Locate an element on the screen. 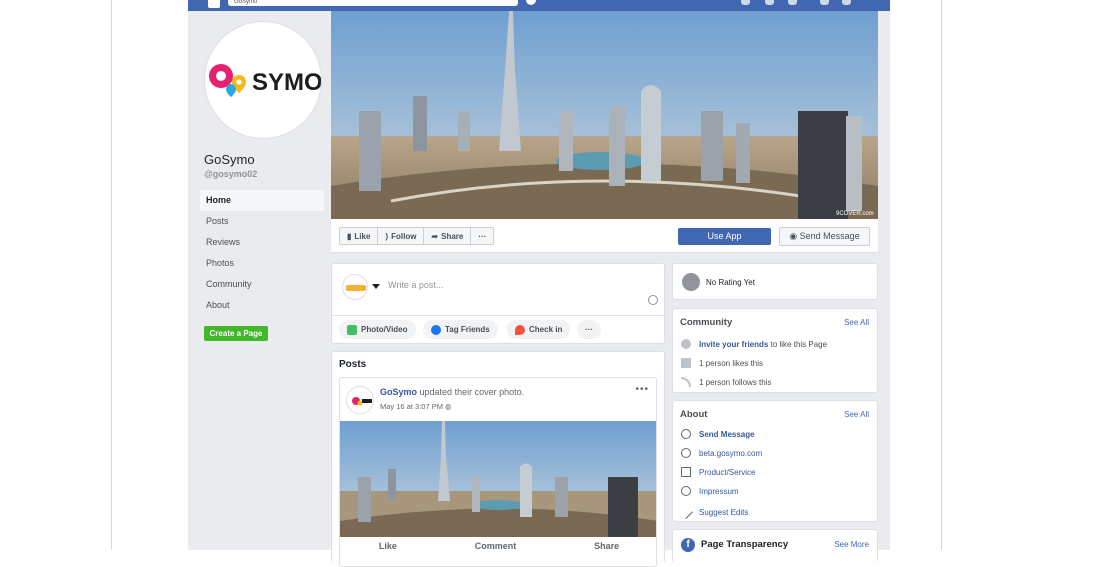  suggest-edits-link: Suggest Edits is located at coordinates (723, 512).